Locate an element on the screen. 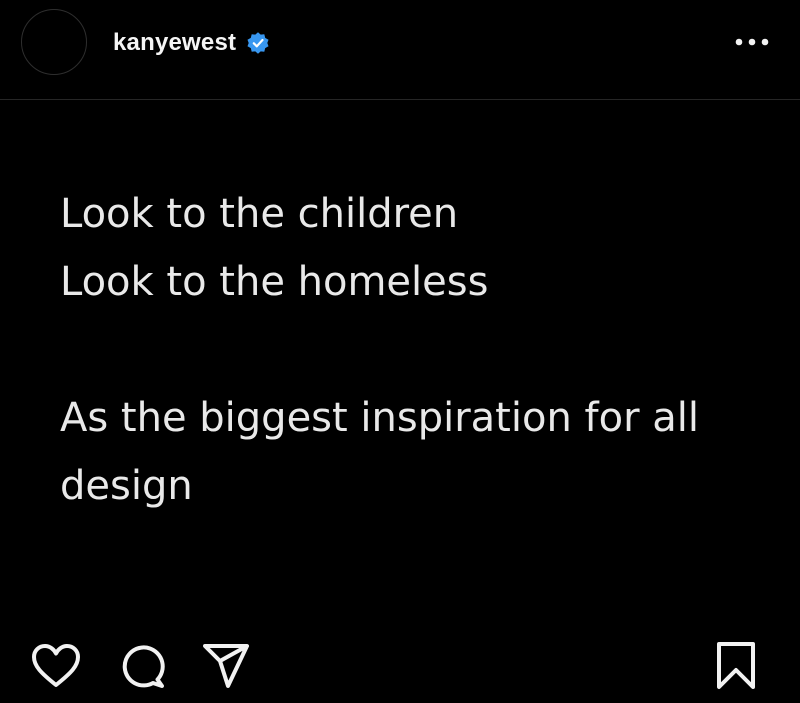  save-button is located at coordinates (736, 666).